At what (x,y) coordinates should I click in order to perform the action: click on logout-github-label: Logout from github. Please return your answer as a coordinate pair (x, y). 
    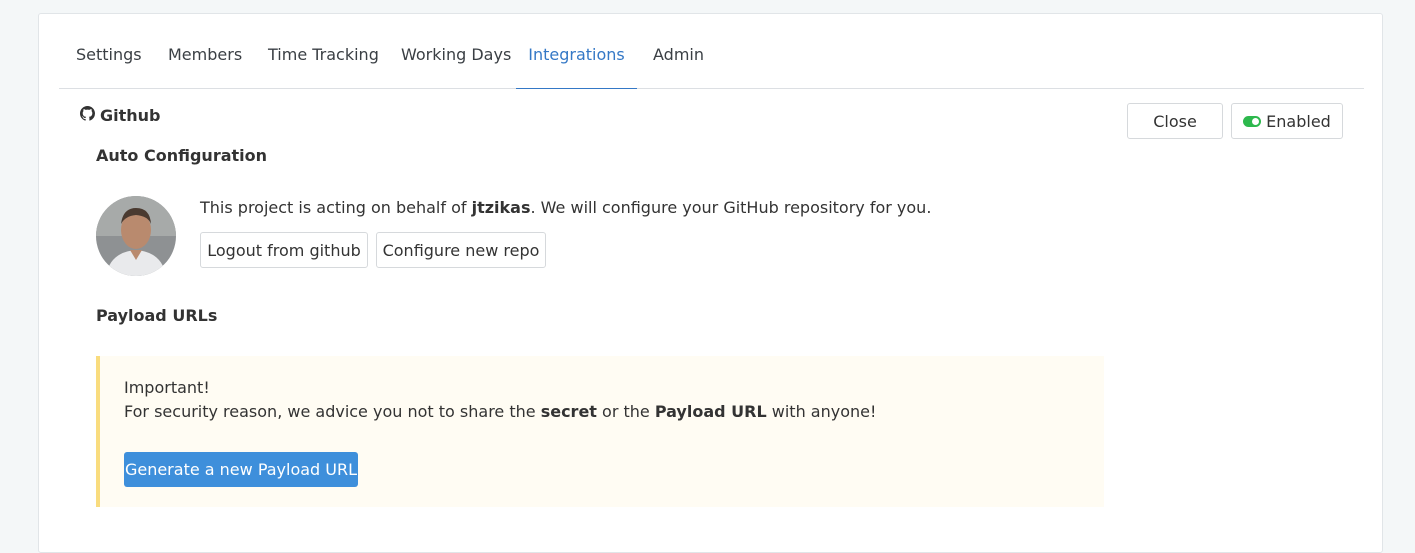
    Looking at the image, I should click on (284, 250).